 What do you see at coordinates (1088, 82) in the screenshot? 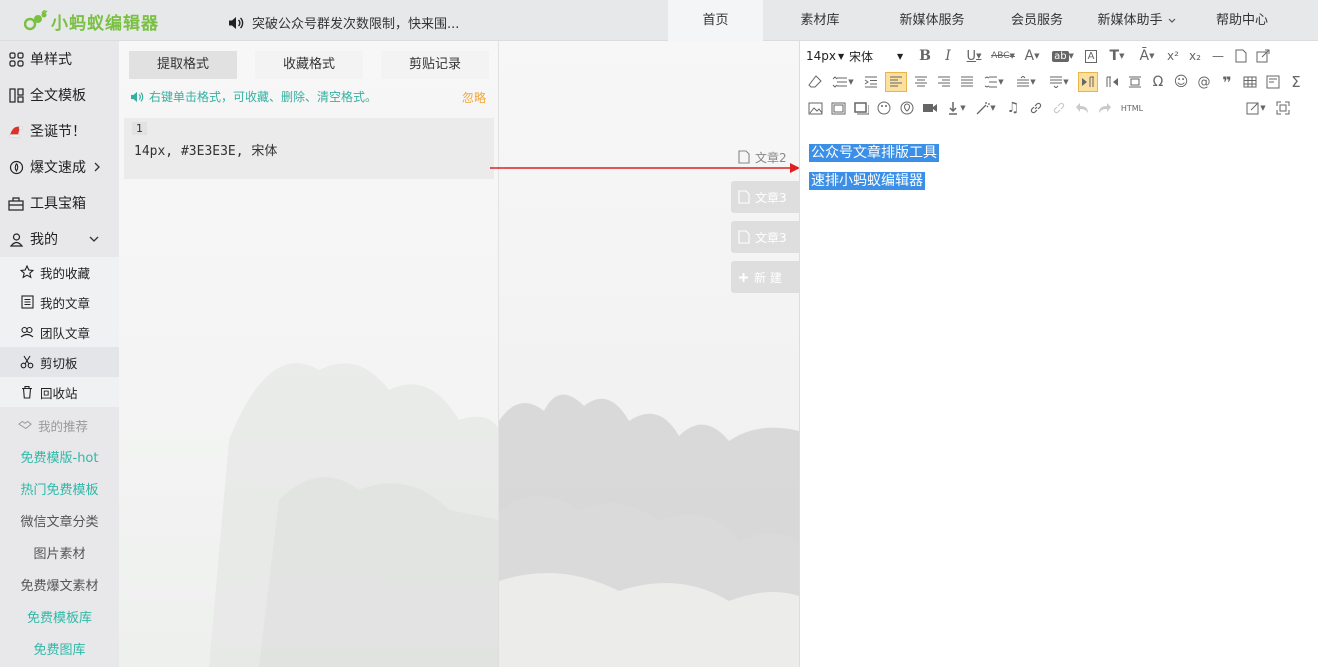
I see `direction-ltr-icon` at bounding box center [1088, 82].